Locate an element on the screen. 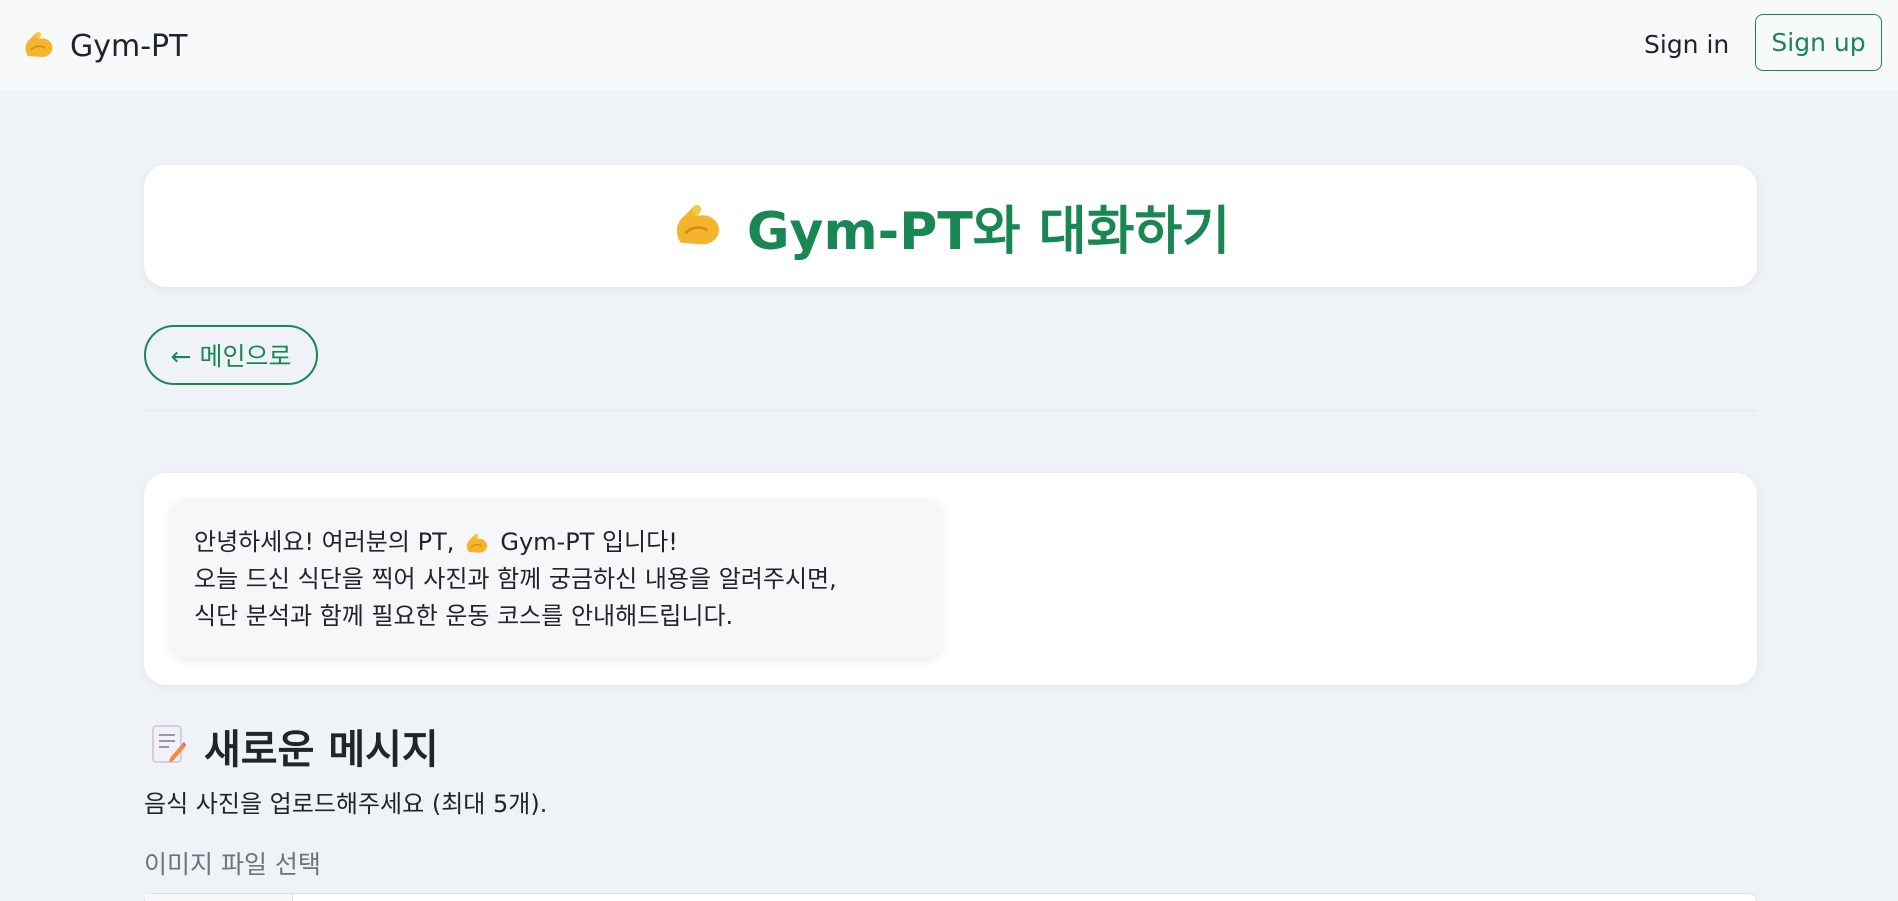 The width and height of the screenshot is (1898, 901). navbar: Gym-PT Sign in Sign up is located at coordinates (949, 45).